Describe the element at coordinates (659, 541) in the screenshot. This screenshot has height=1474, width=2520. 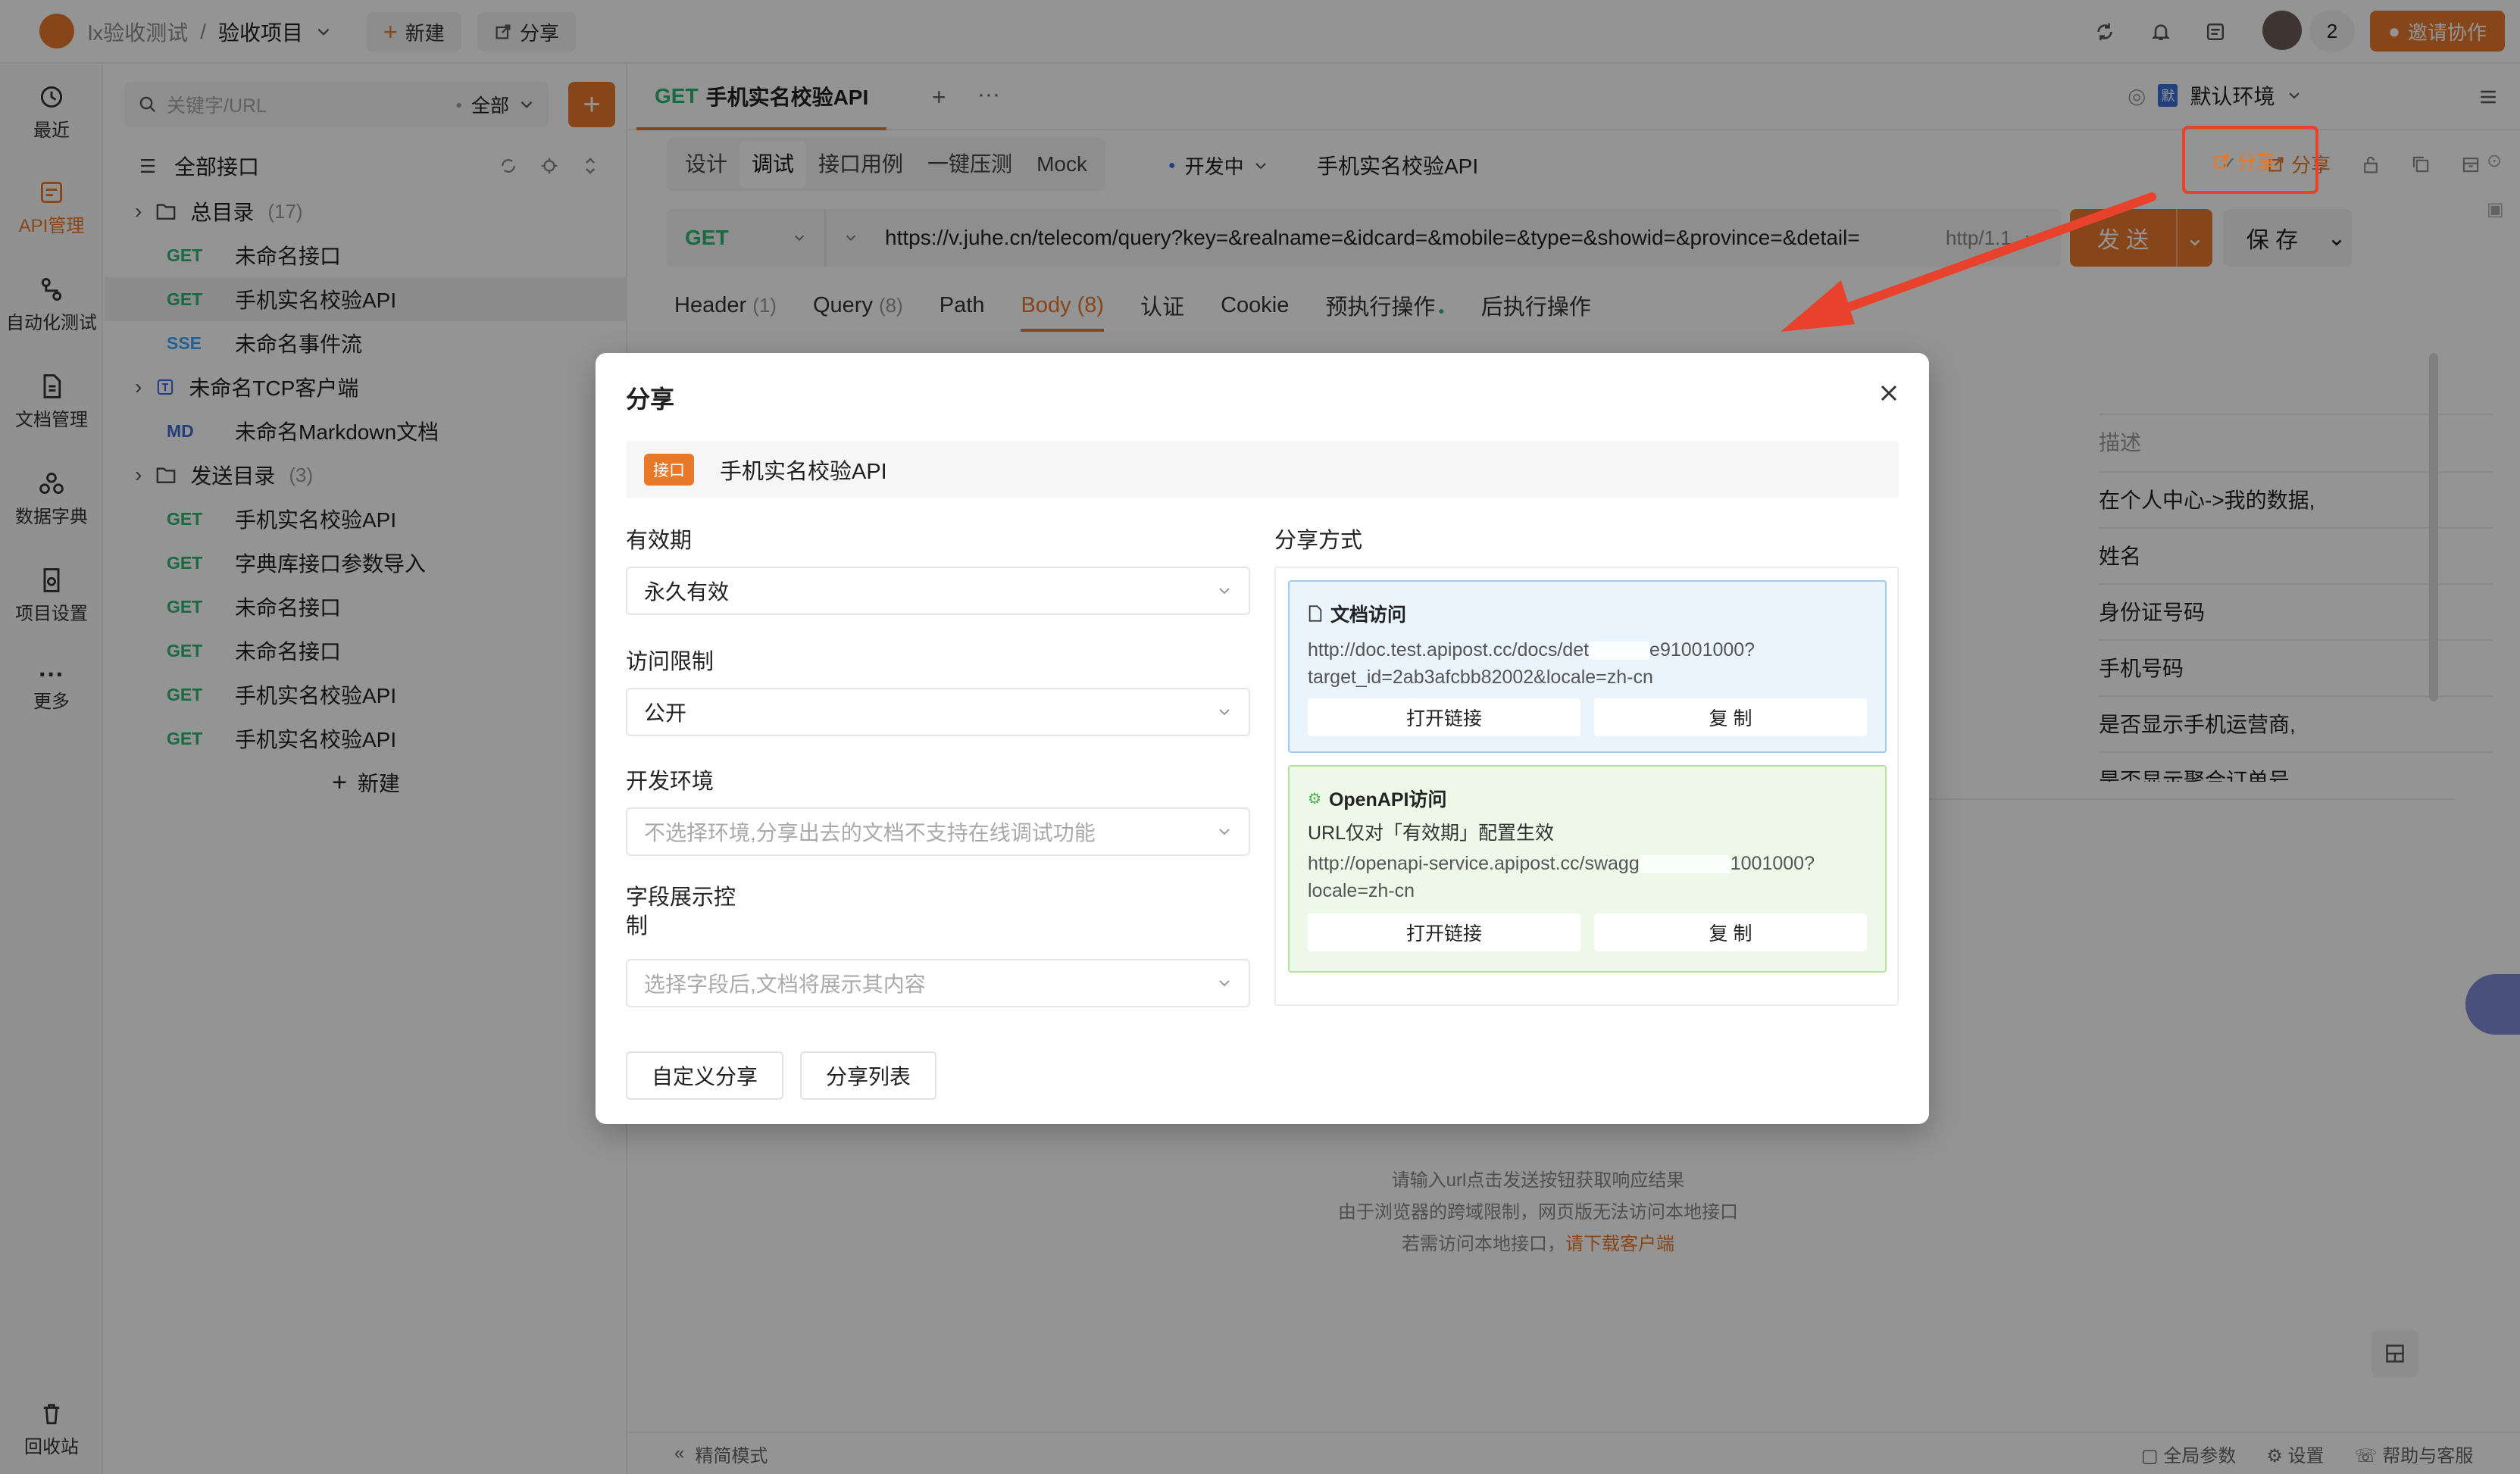
I see `validity-label: 有效期` at that location.